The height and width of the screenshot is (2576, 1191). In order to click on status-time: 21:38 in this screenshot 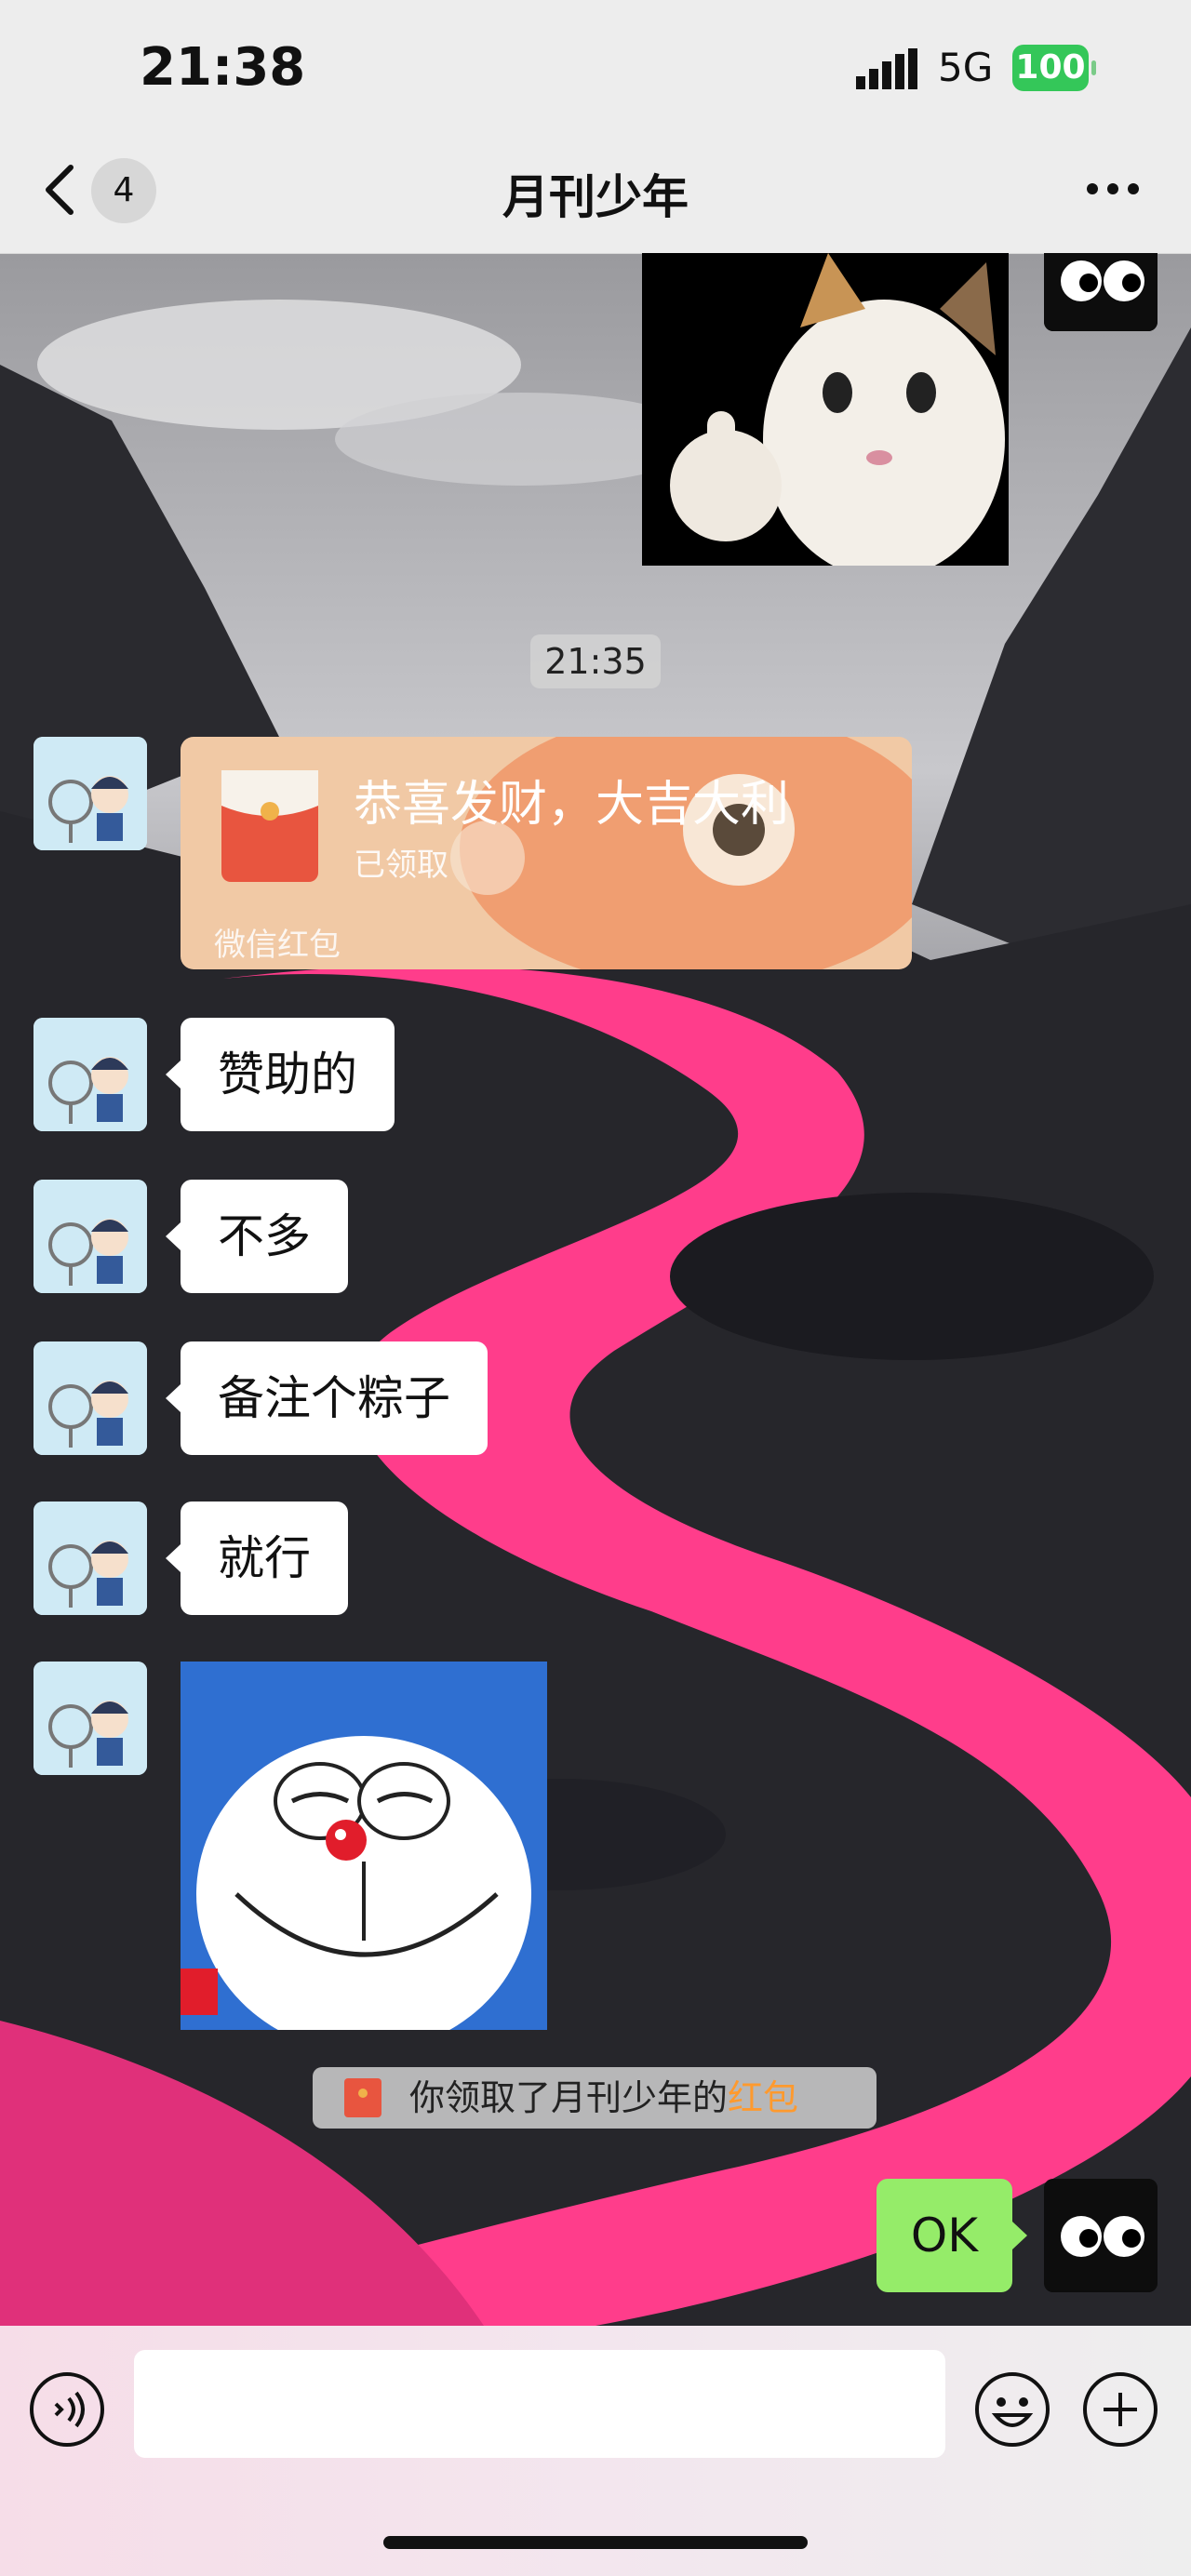, I will do `click(223, 67)`.